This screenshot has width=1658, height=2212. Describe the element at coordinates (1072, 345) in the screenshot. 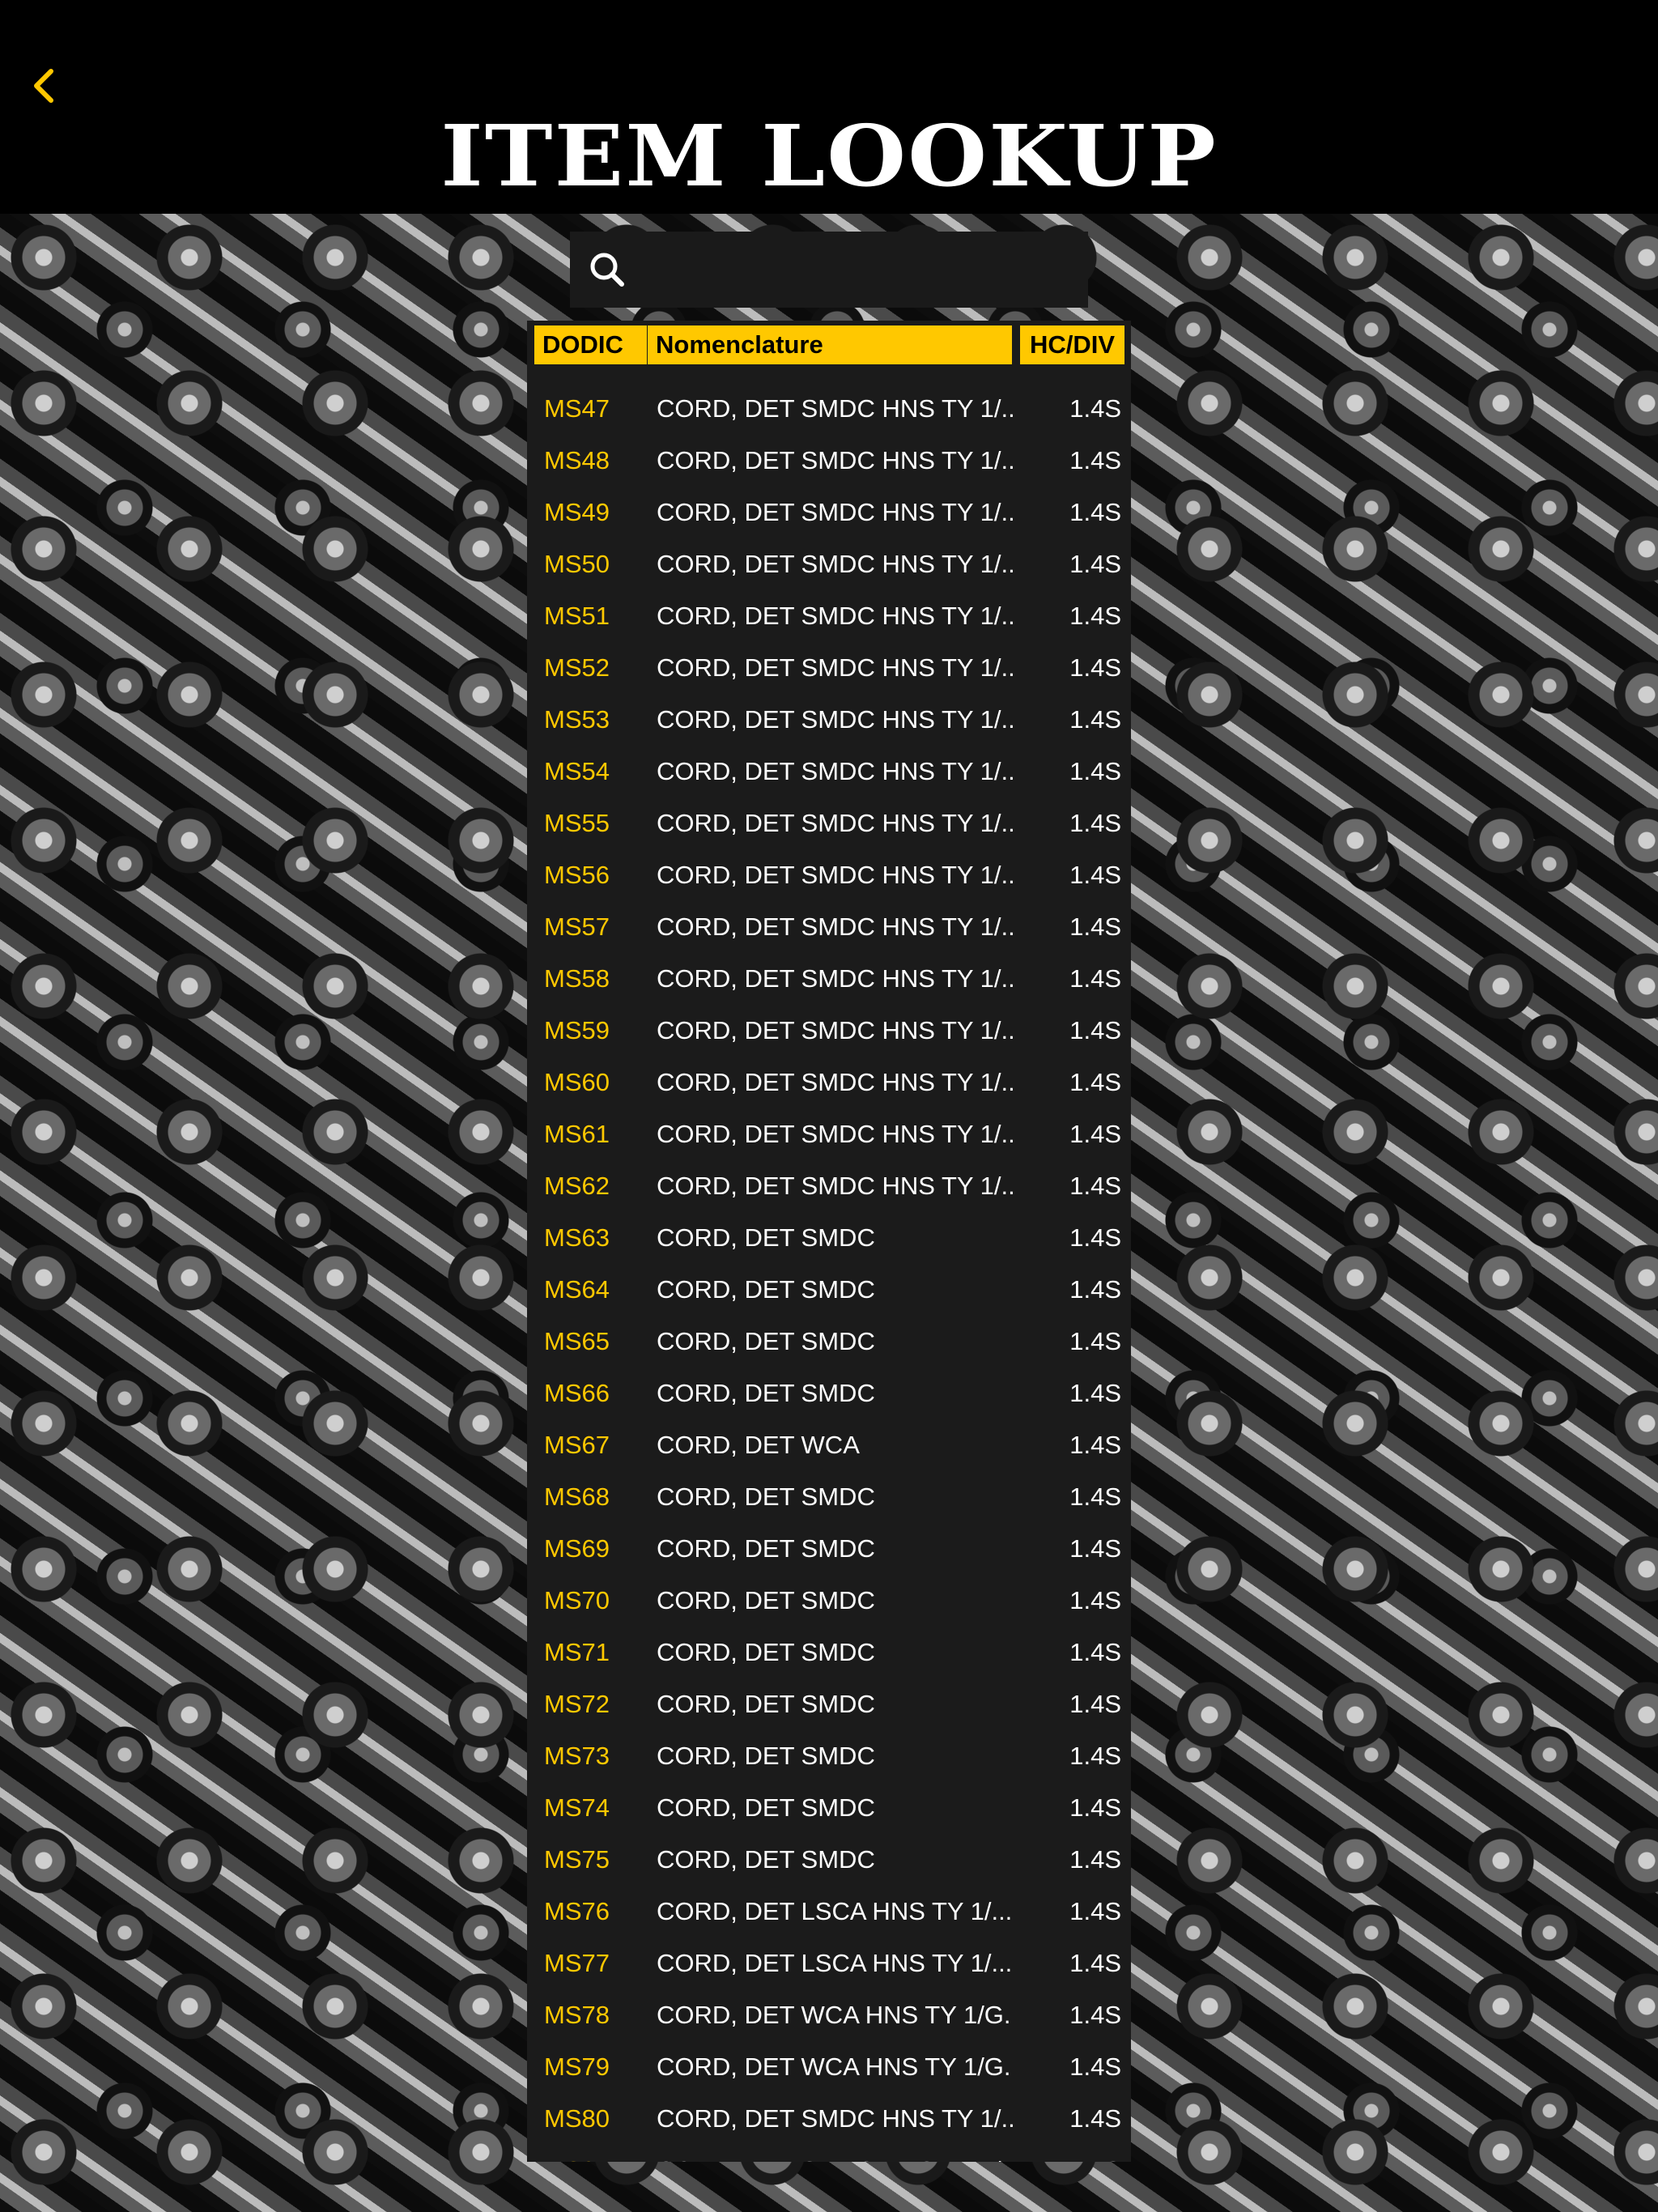

I see `column-header-hcdiv: HC/DIV` at that location.